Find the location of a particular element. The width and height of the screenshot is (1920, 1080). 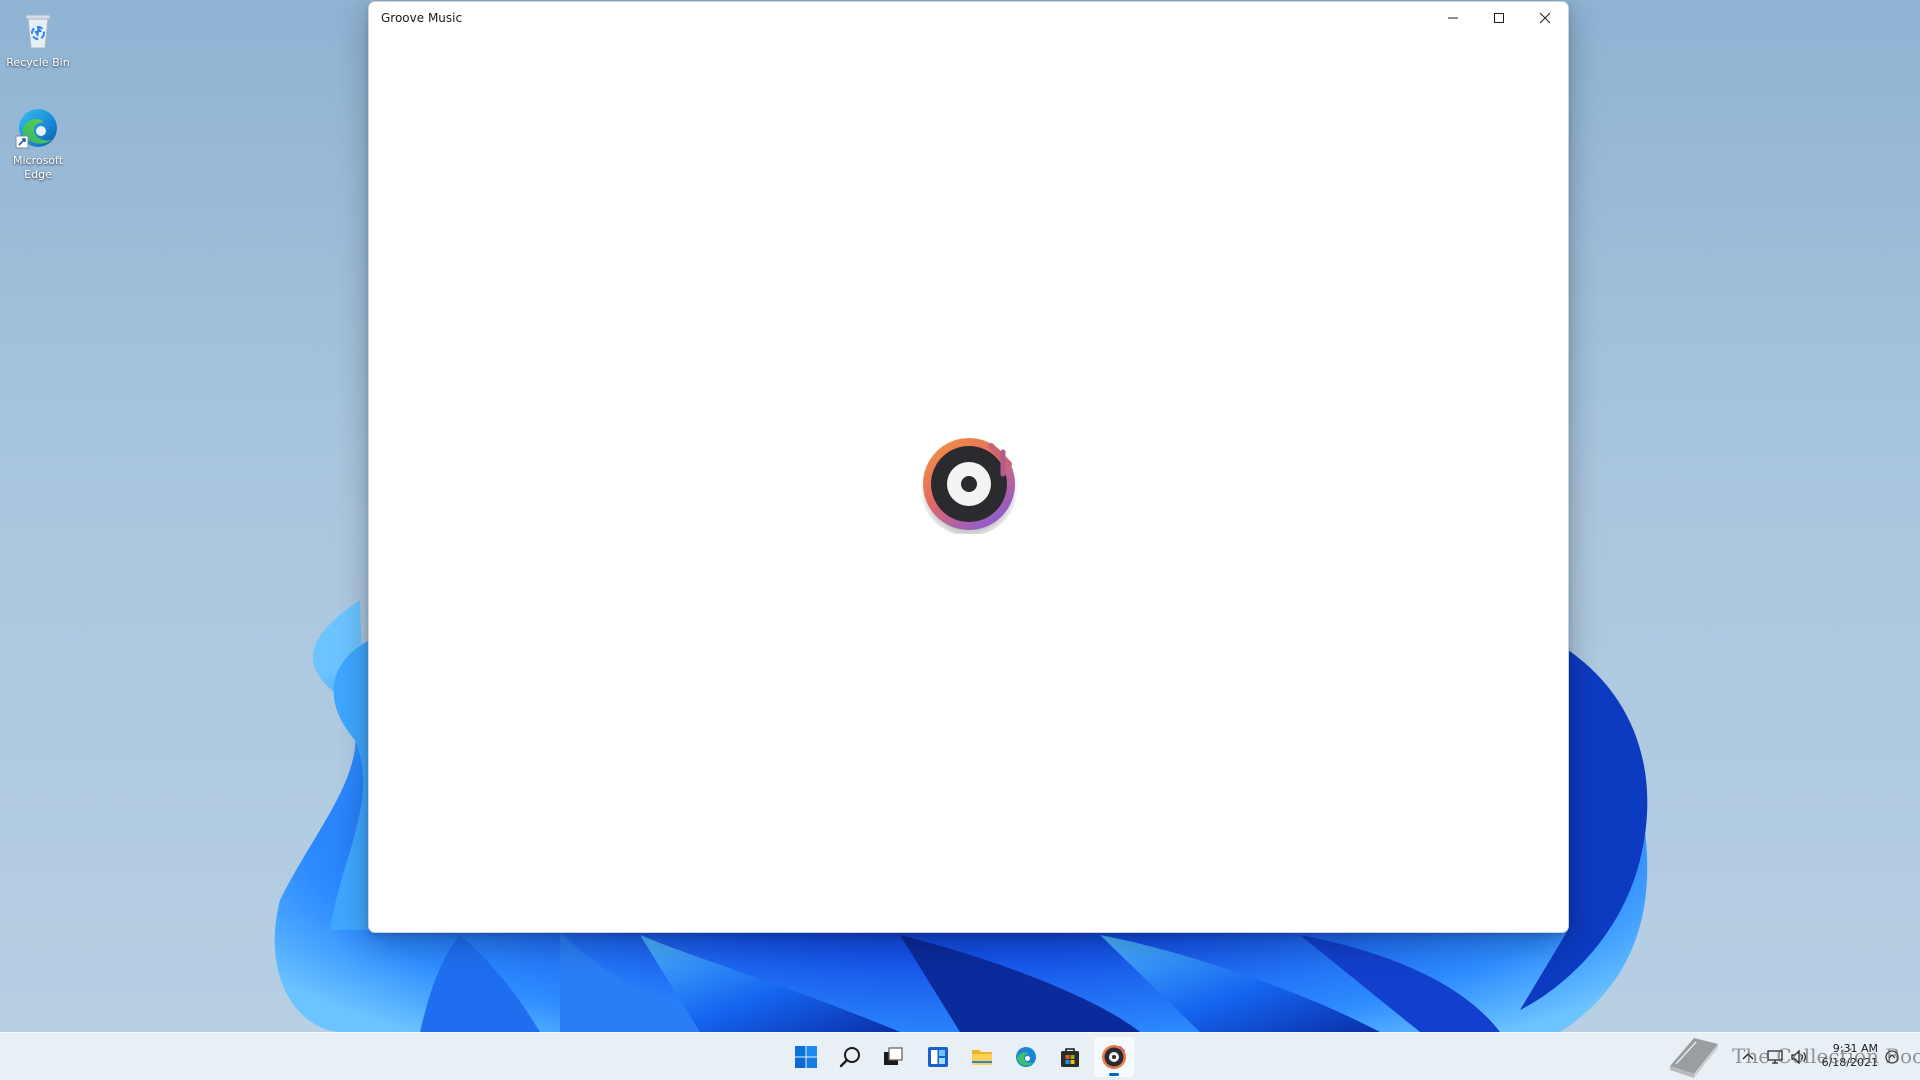

folder-icon is located at coordinates (982, 1057).